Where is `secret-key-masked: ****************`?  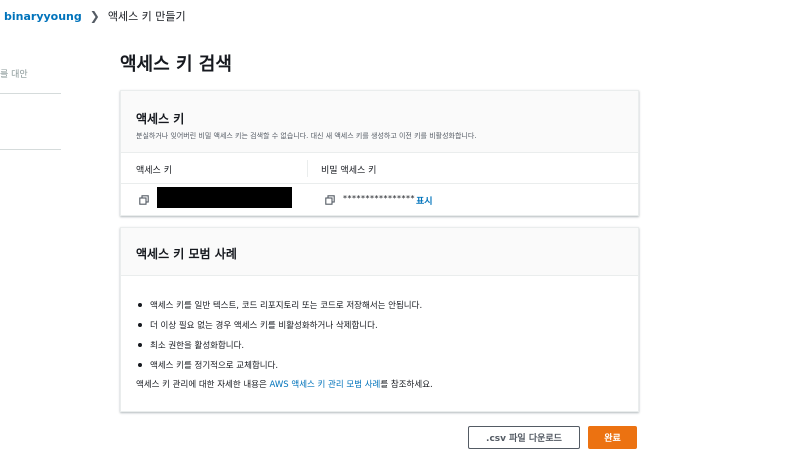 secret-key-masked: **************** is located at coordinates (379, 198).